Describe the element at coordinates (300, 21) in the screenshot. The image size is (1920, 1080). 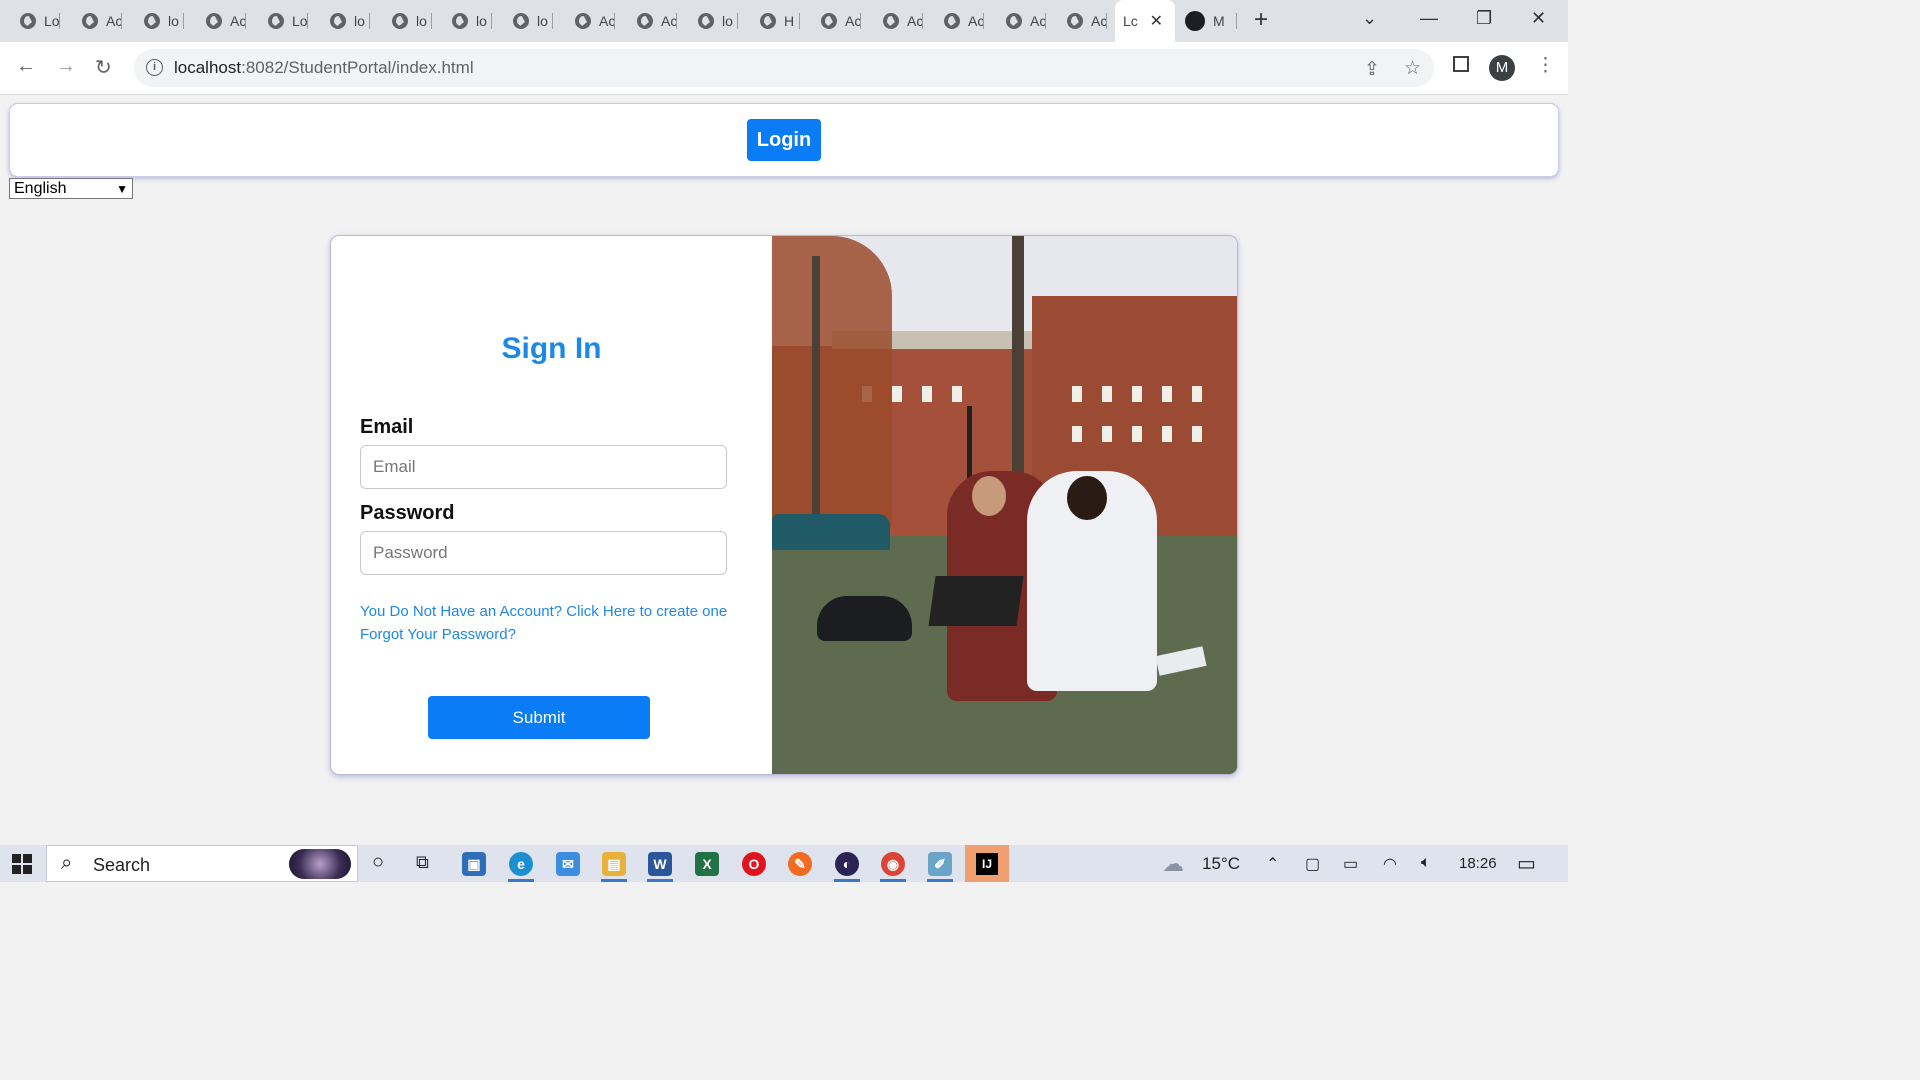
I see `tab-title: Lo` at that location.